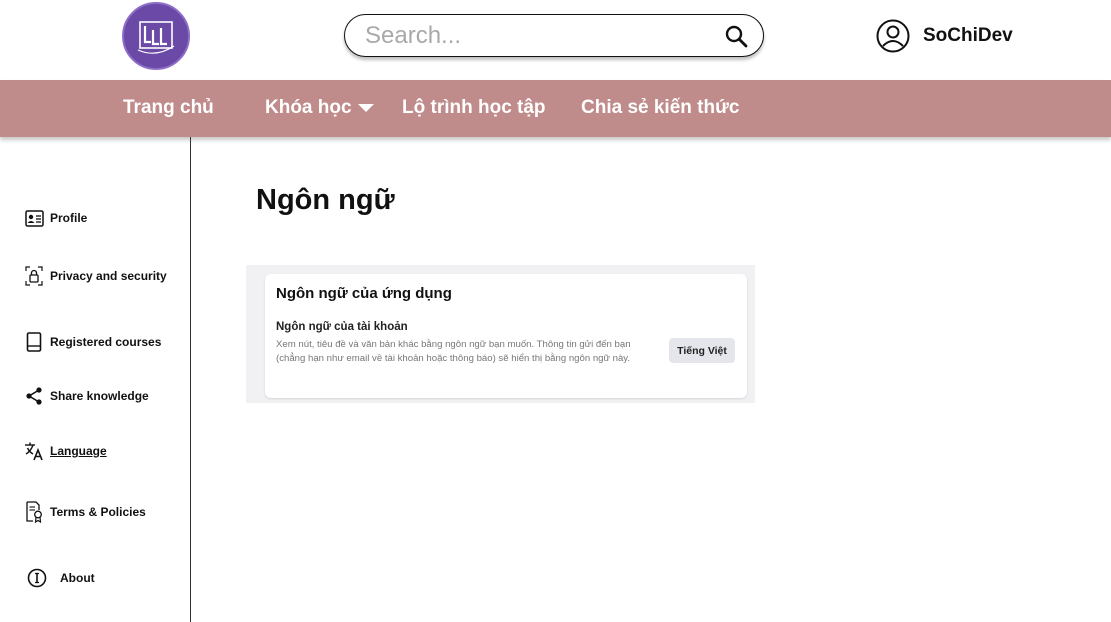  I want to click on sidebar-item-registered-courses: Registered courses, so click(92, 342).